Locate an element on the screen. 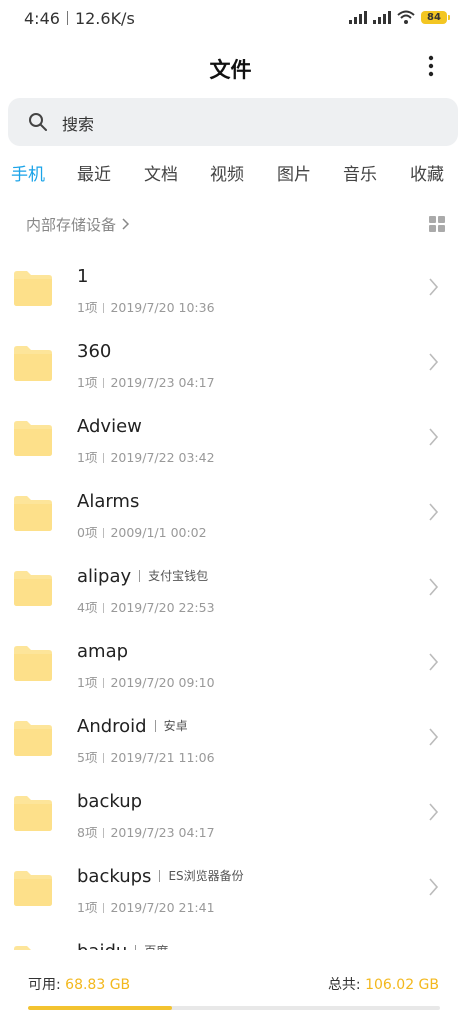 This screenshot has width=461, height=1024. folder-row: backup 8项 2019/7/23 04:17 is located at coordinates (230, 812).